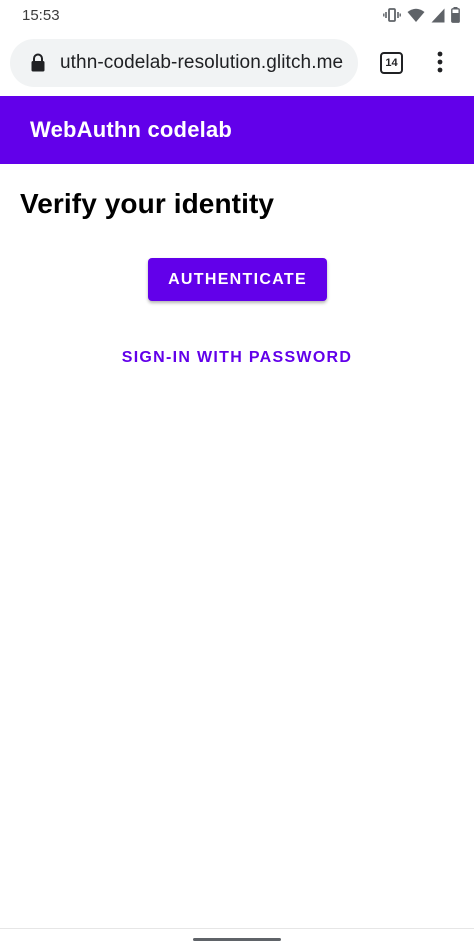 The width and height of the screenshot is (474, 948). Describe the element at coordinates (392, 15) in the screenshot. I see `vibrate-icon` at that location.